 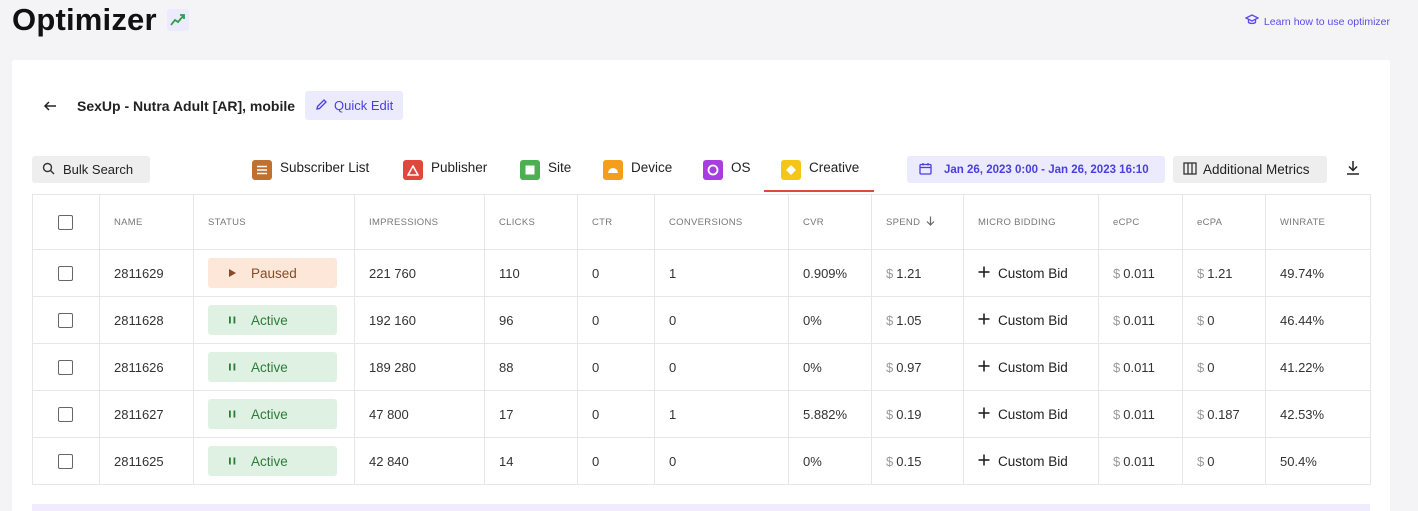 I want to click on additional-metrics-label: Additional Metrics, so click(x=1256, y=169).